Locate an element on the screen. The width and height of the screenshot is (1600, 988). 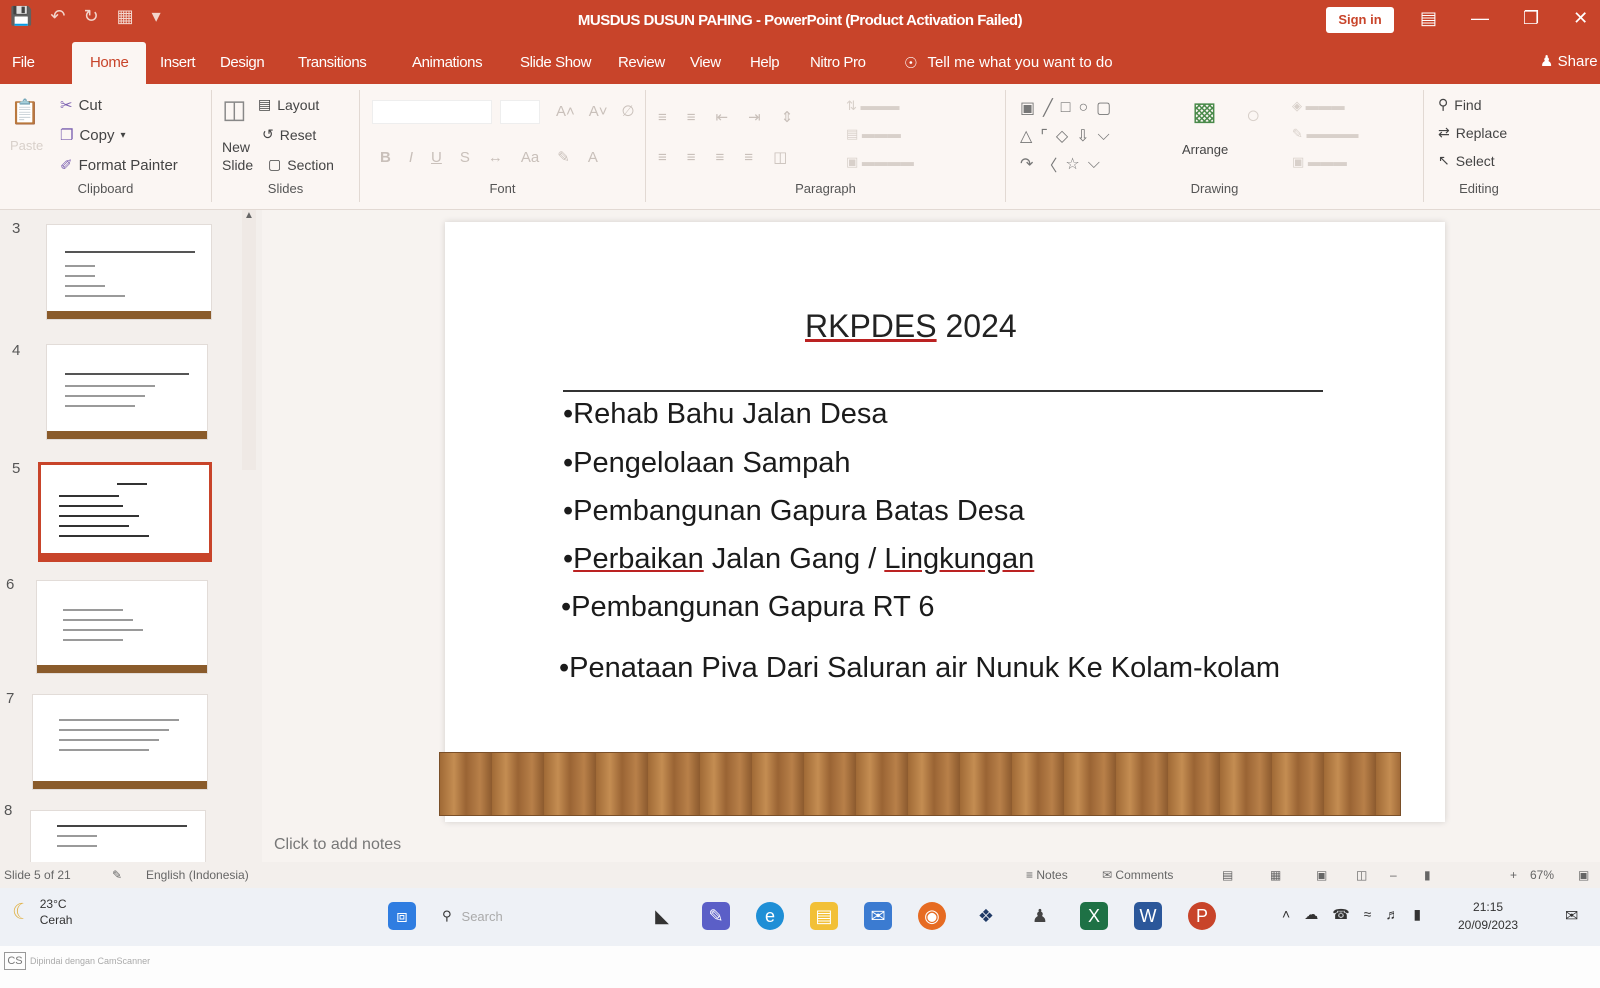
tab-home: Home is located at coordinates (109, 63).